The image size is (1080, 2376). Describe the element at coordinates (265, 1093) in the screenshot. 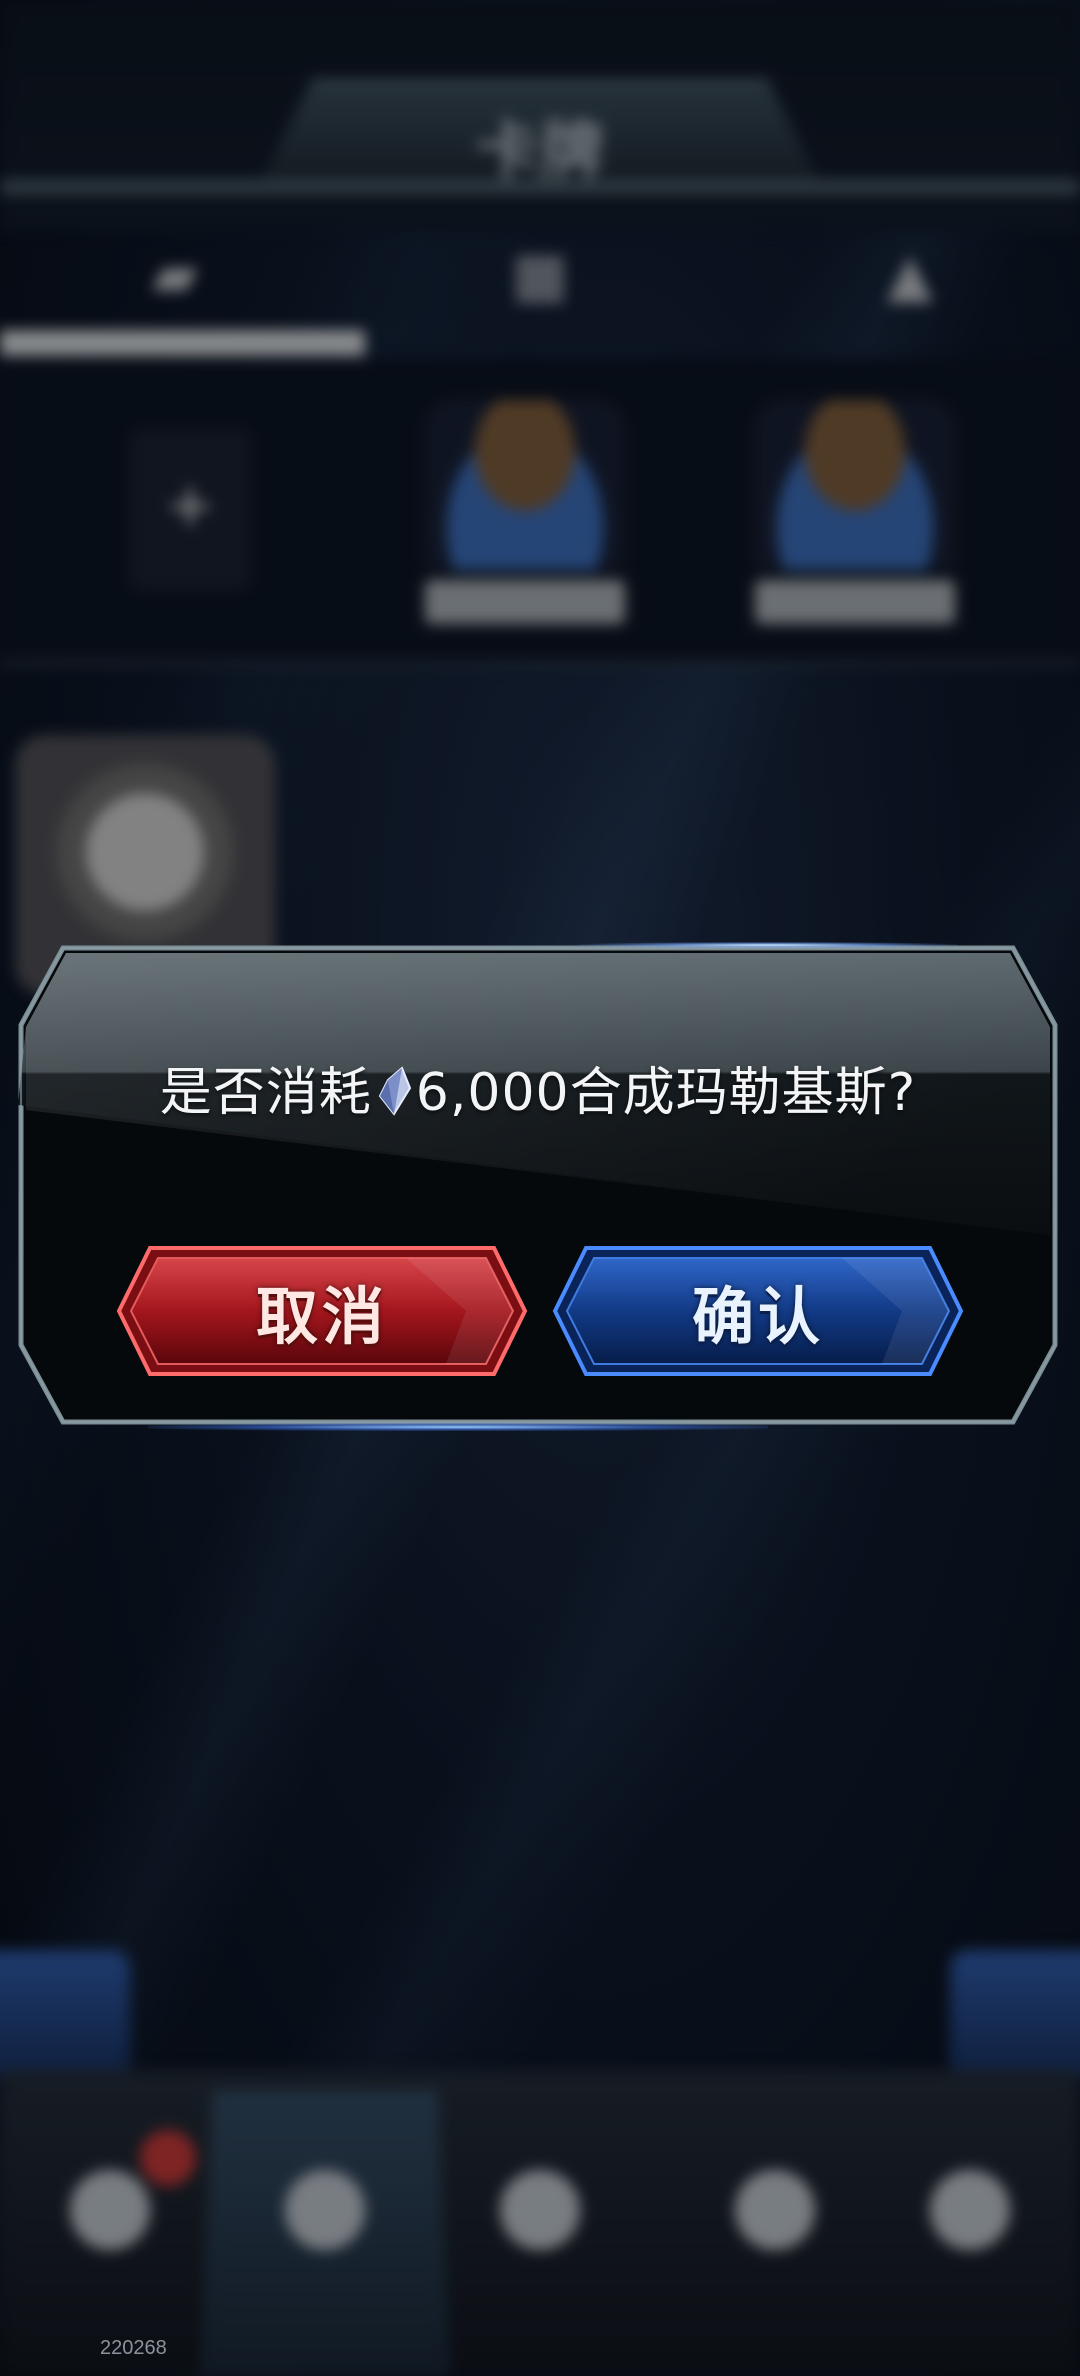

I see `message-prefix: 是否消耗` at that location.